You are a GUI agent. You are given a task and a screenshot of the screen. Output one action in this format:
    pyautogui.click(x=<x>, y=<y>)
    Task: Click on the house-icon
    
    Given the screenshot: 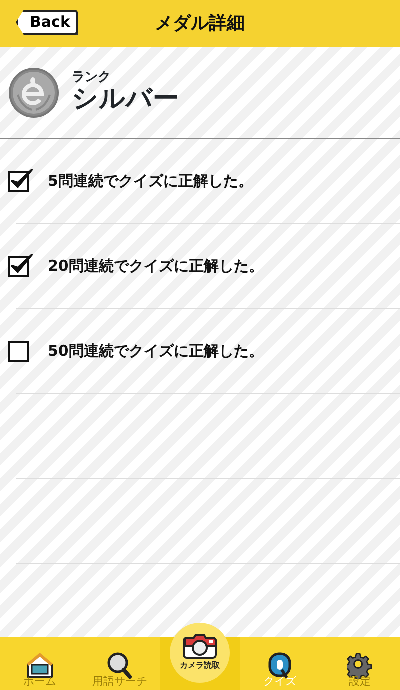 What is the action you would take?
    pyautogui.click(x=40, y=665)
    